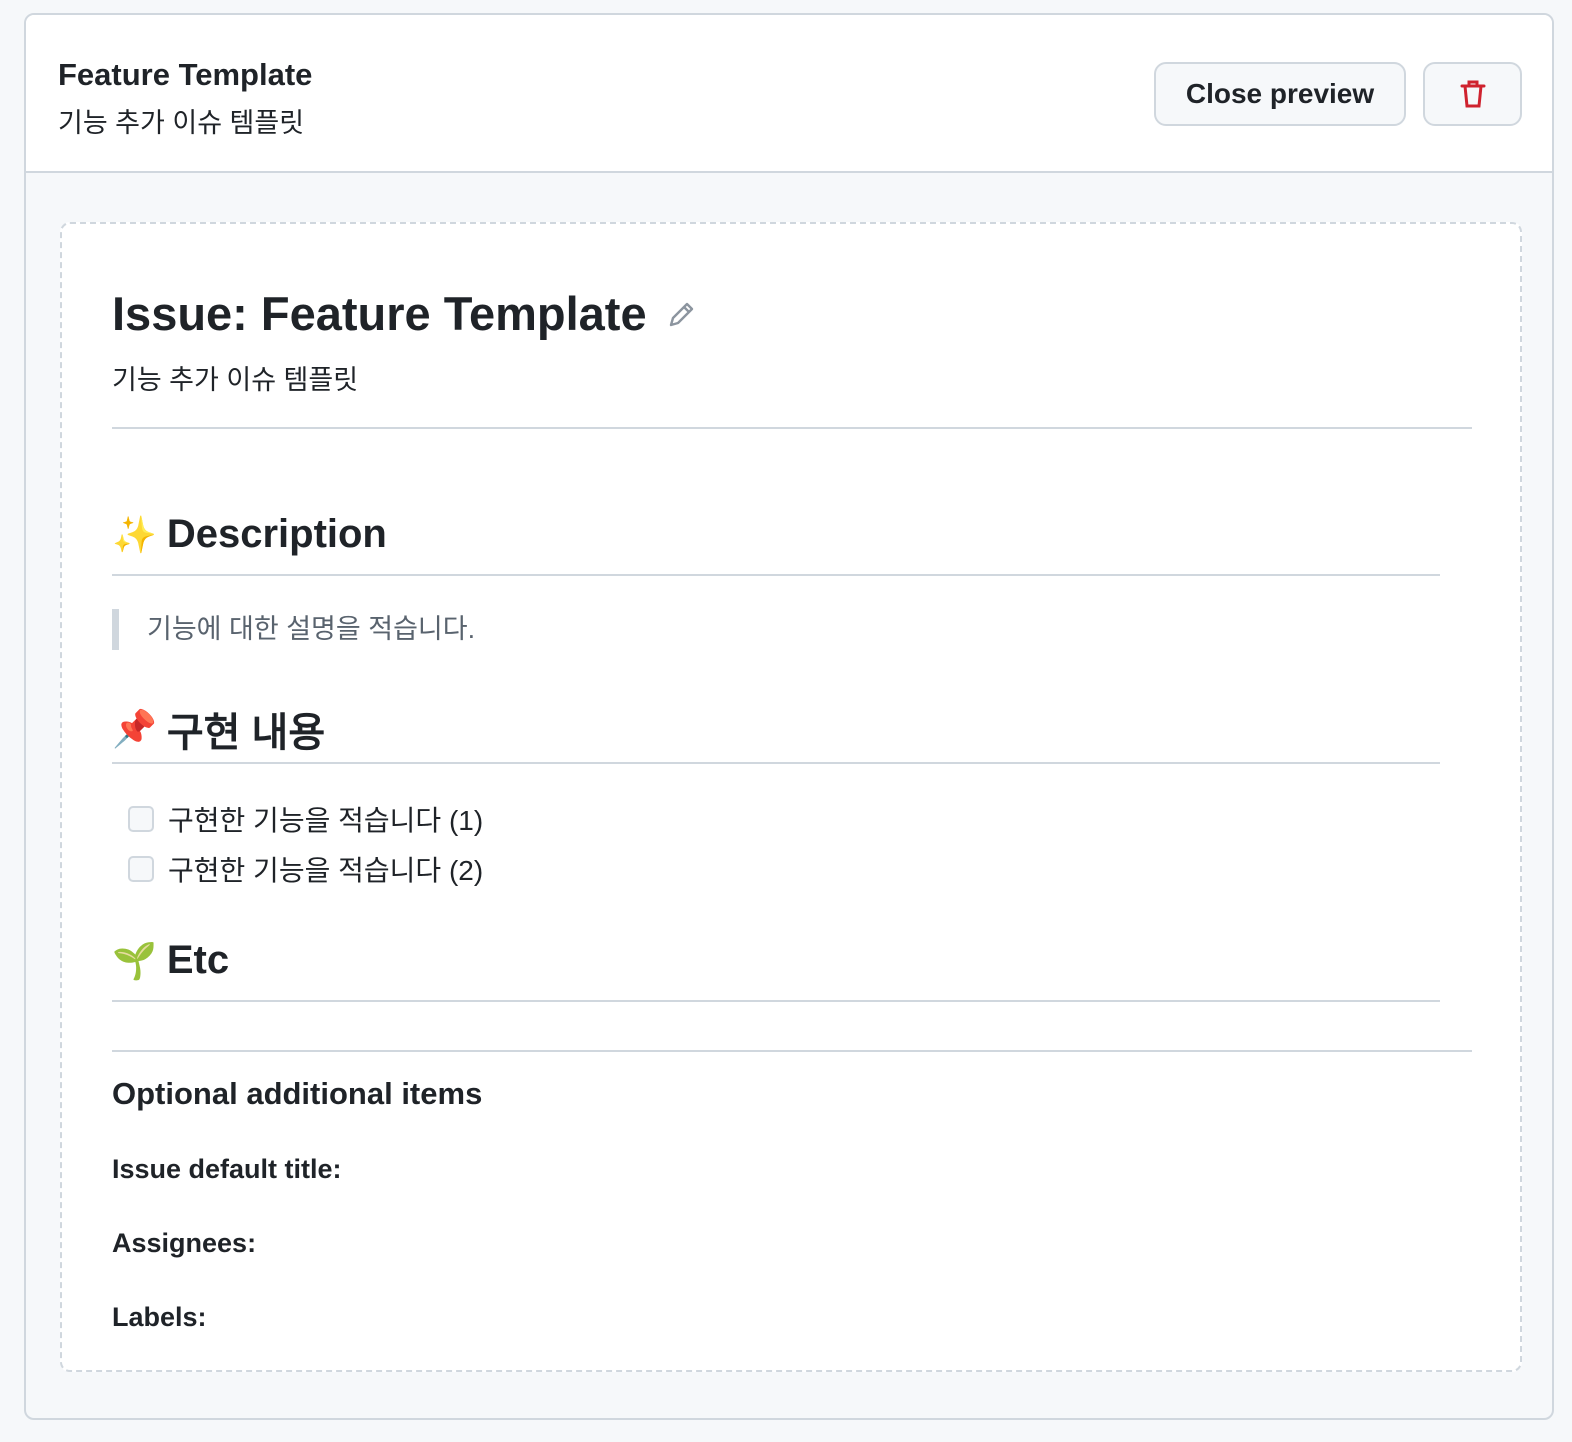 This screenshot has height=1442, width=1572. I want to click on sparkles-icon: ✨, so click(134, 535).